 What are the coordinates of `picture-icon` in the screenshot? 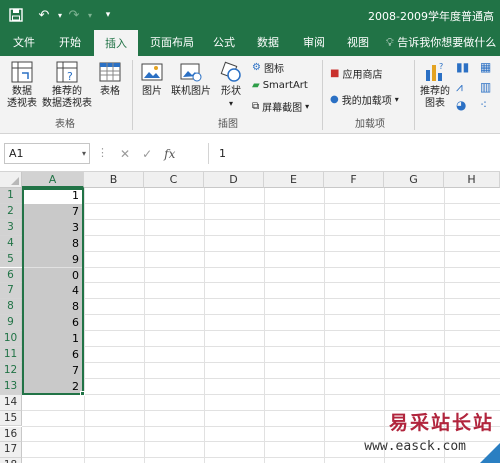 It's located at (152, 72).